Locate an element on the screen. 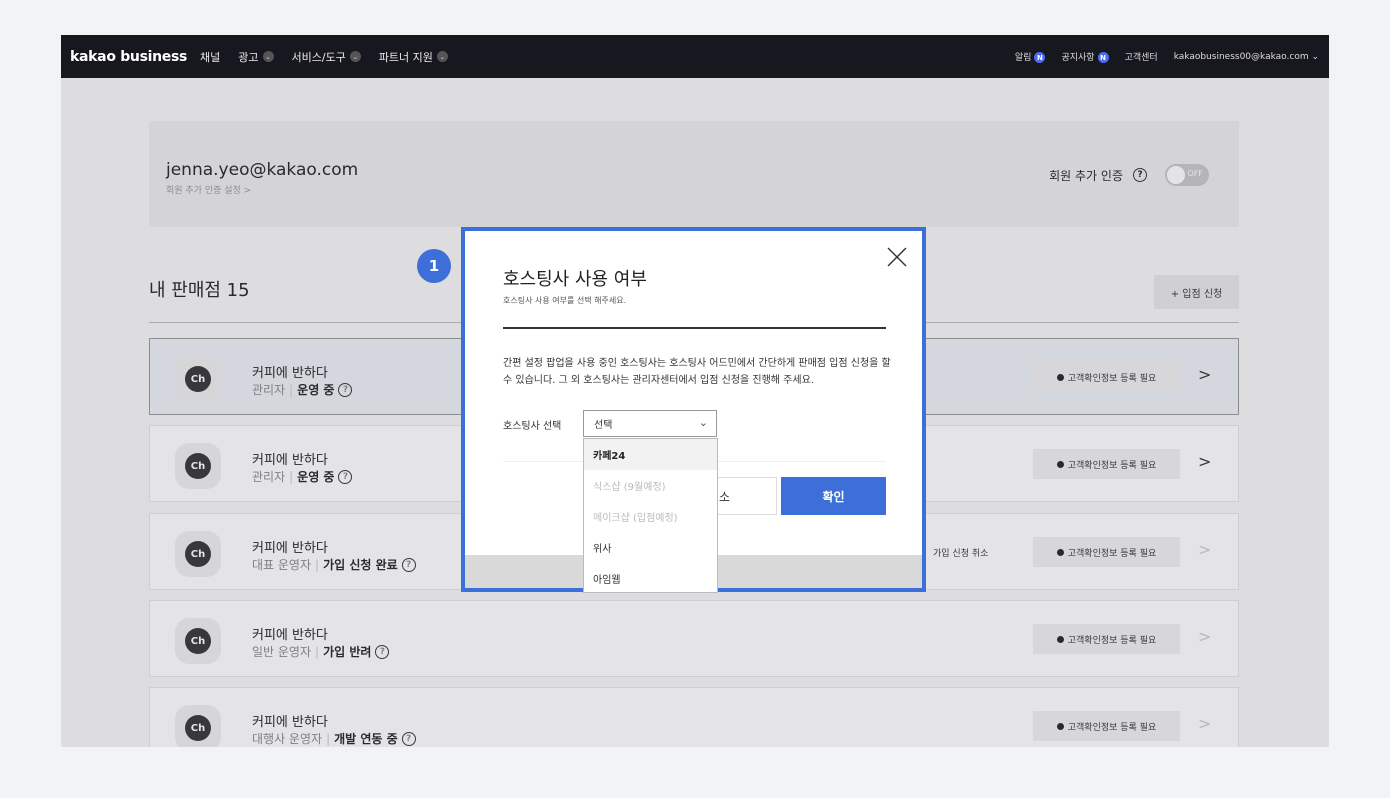  nav-channel: 채널 is located at coordinates (210, 57).